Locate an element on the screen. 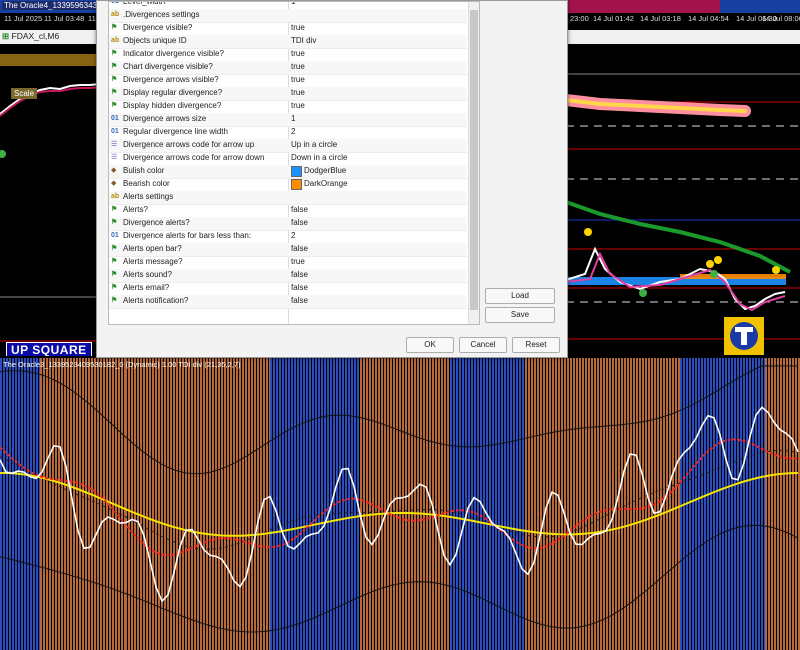  time-label: 14 Jul 08:06 is located at coordinates (781, 18).